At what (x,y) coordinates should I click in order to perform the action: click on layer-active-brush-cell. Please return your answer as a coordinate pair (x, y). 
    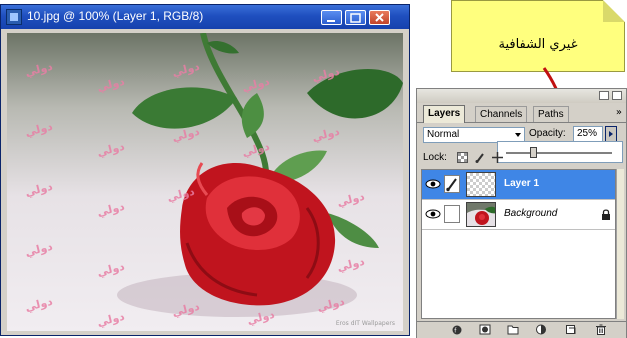
    Looking at the image, I should click on (452, 184).